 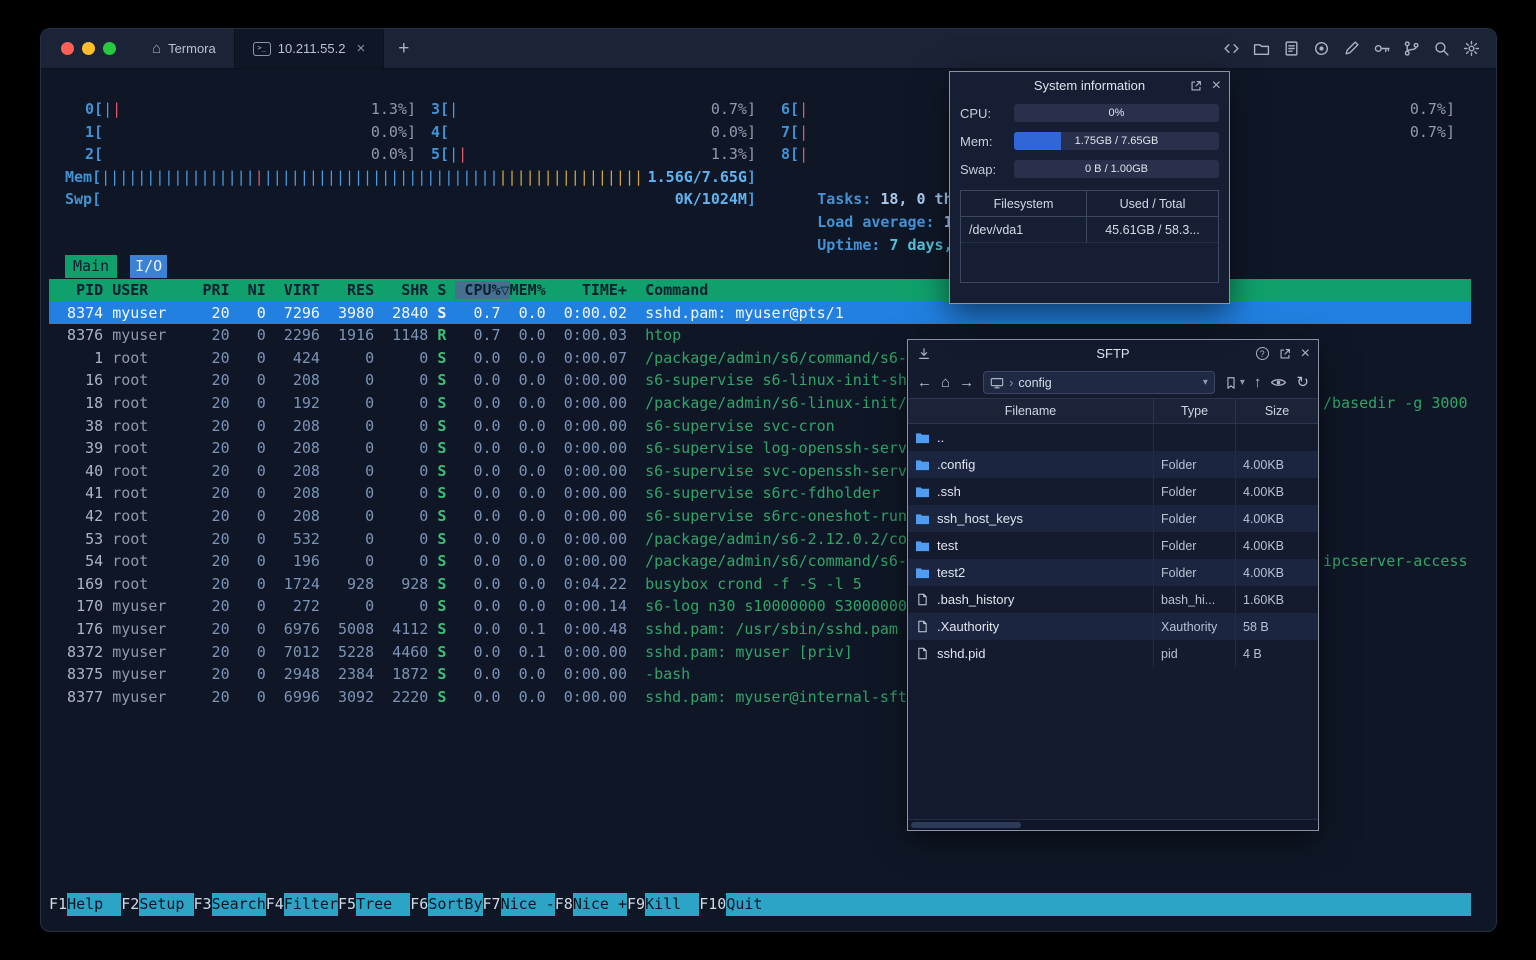 What do you see at coordinates (94, 904) in the screenshot?
I see `fnkey-label-F1: Help` at bounding box center [94, 904].